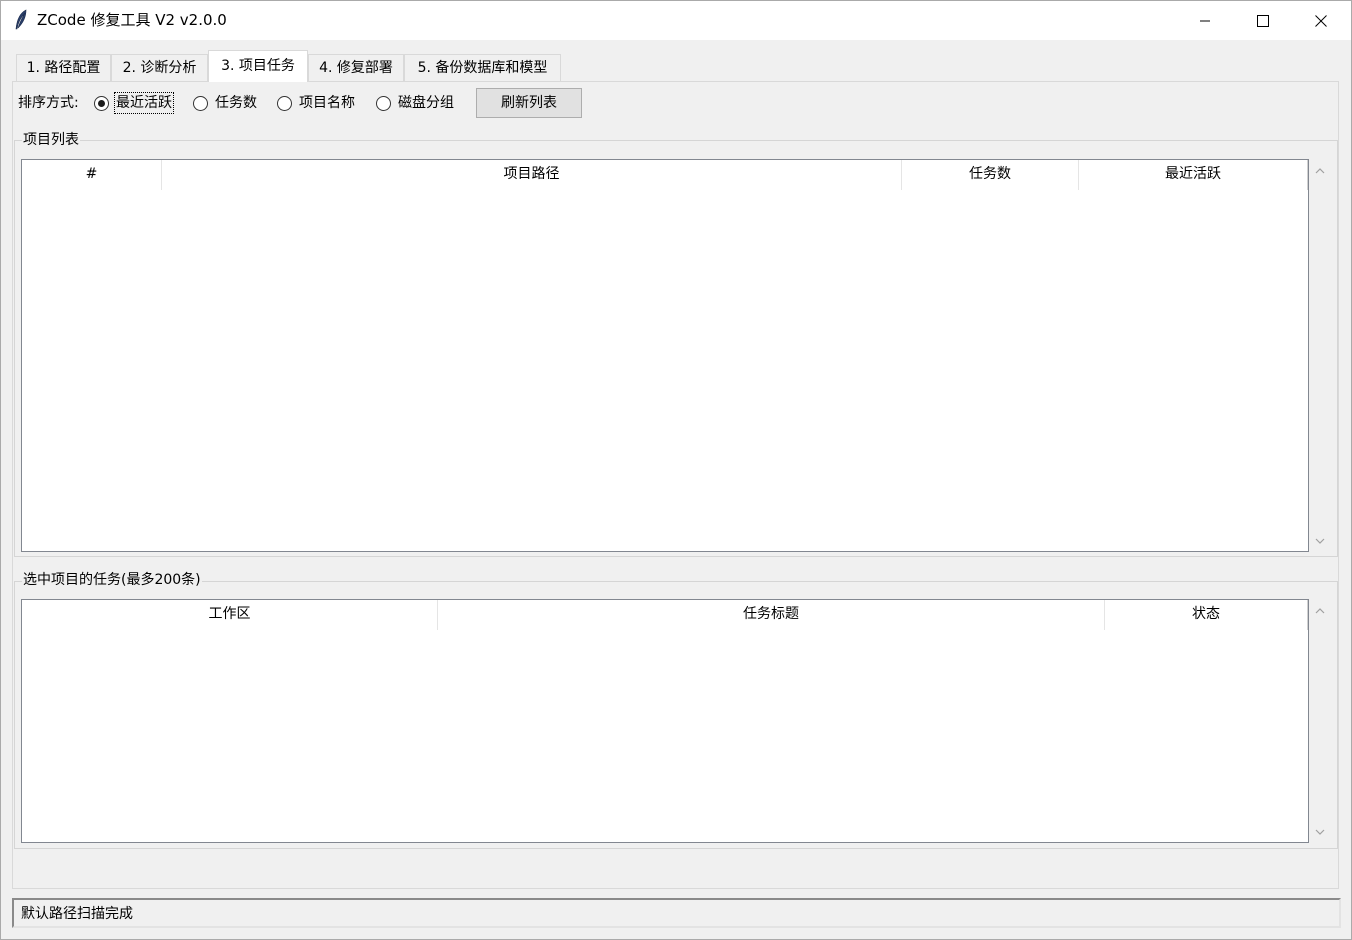 Image resolution: width=1352 pixels, height=940 pixels. I want to click on sort-option-label: 项目名称, so click(327, 103).